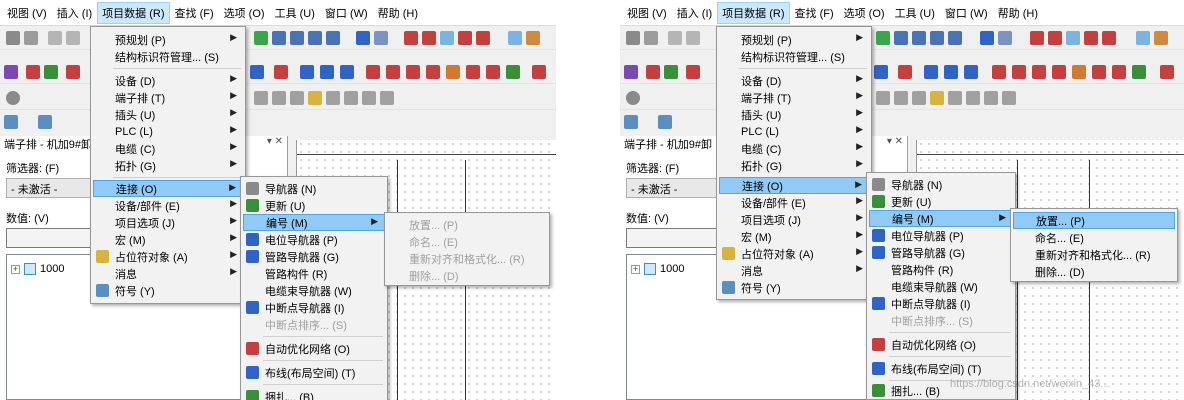  What do you see at coordinates (794, 236) in the screenshot?
I see `menu-item-macros: 宏 (M) ▶` at bounding box center [794, 236].